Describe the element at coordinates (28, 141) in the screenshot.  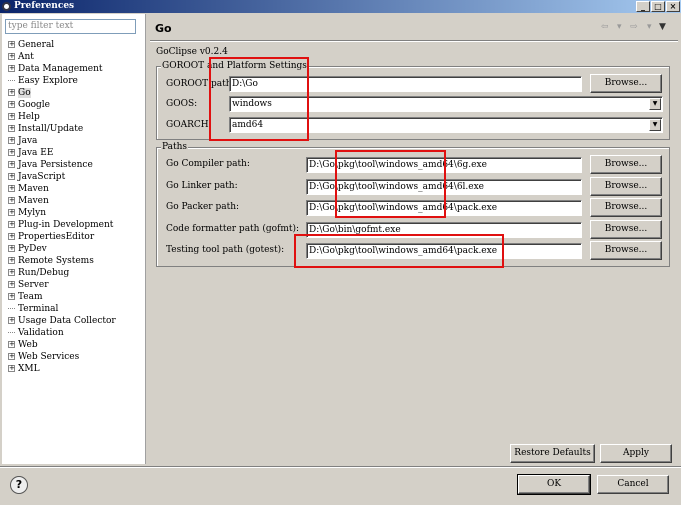
I see `tree-item-label: Java` at that location.